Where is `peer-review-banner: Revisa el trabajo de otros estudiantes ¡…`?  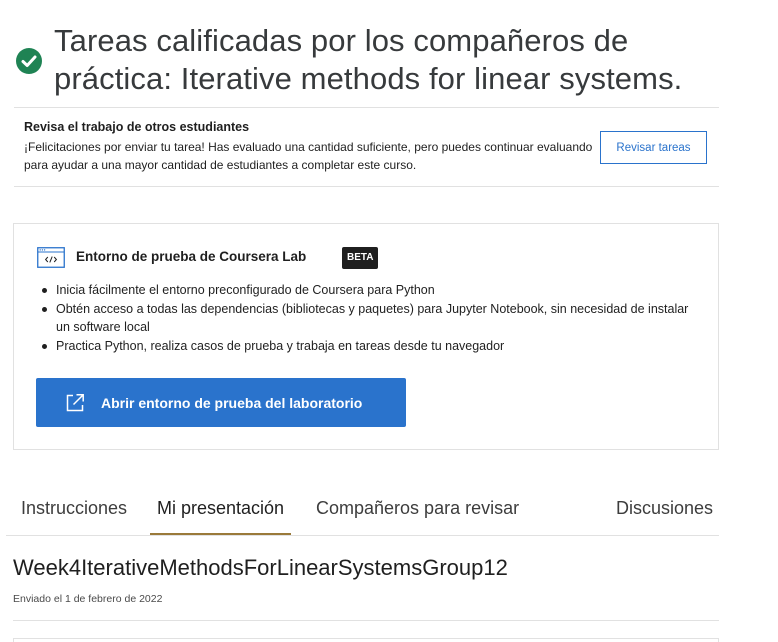
peer-review-banner: Revisa el trabajo de otros estudiantes ¡… is located at coordinates (366, 147).